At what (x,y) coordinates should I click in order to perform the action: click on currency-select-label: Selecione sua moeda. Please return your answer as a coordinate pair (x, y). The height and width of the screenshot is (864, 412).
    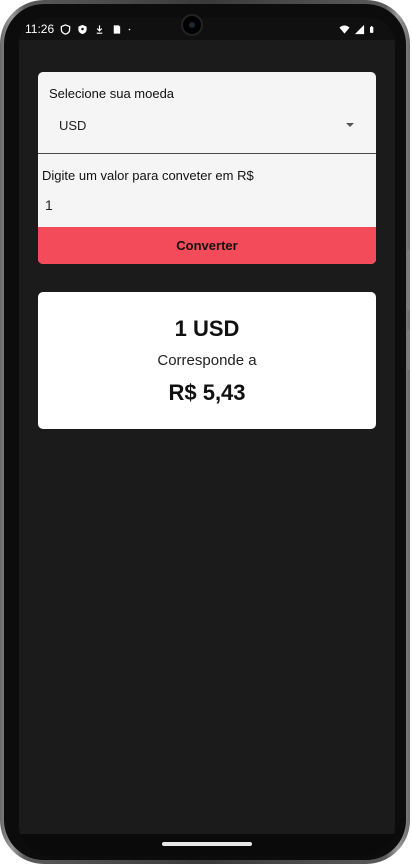
    Looking at the image, I should click on (112, 93).